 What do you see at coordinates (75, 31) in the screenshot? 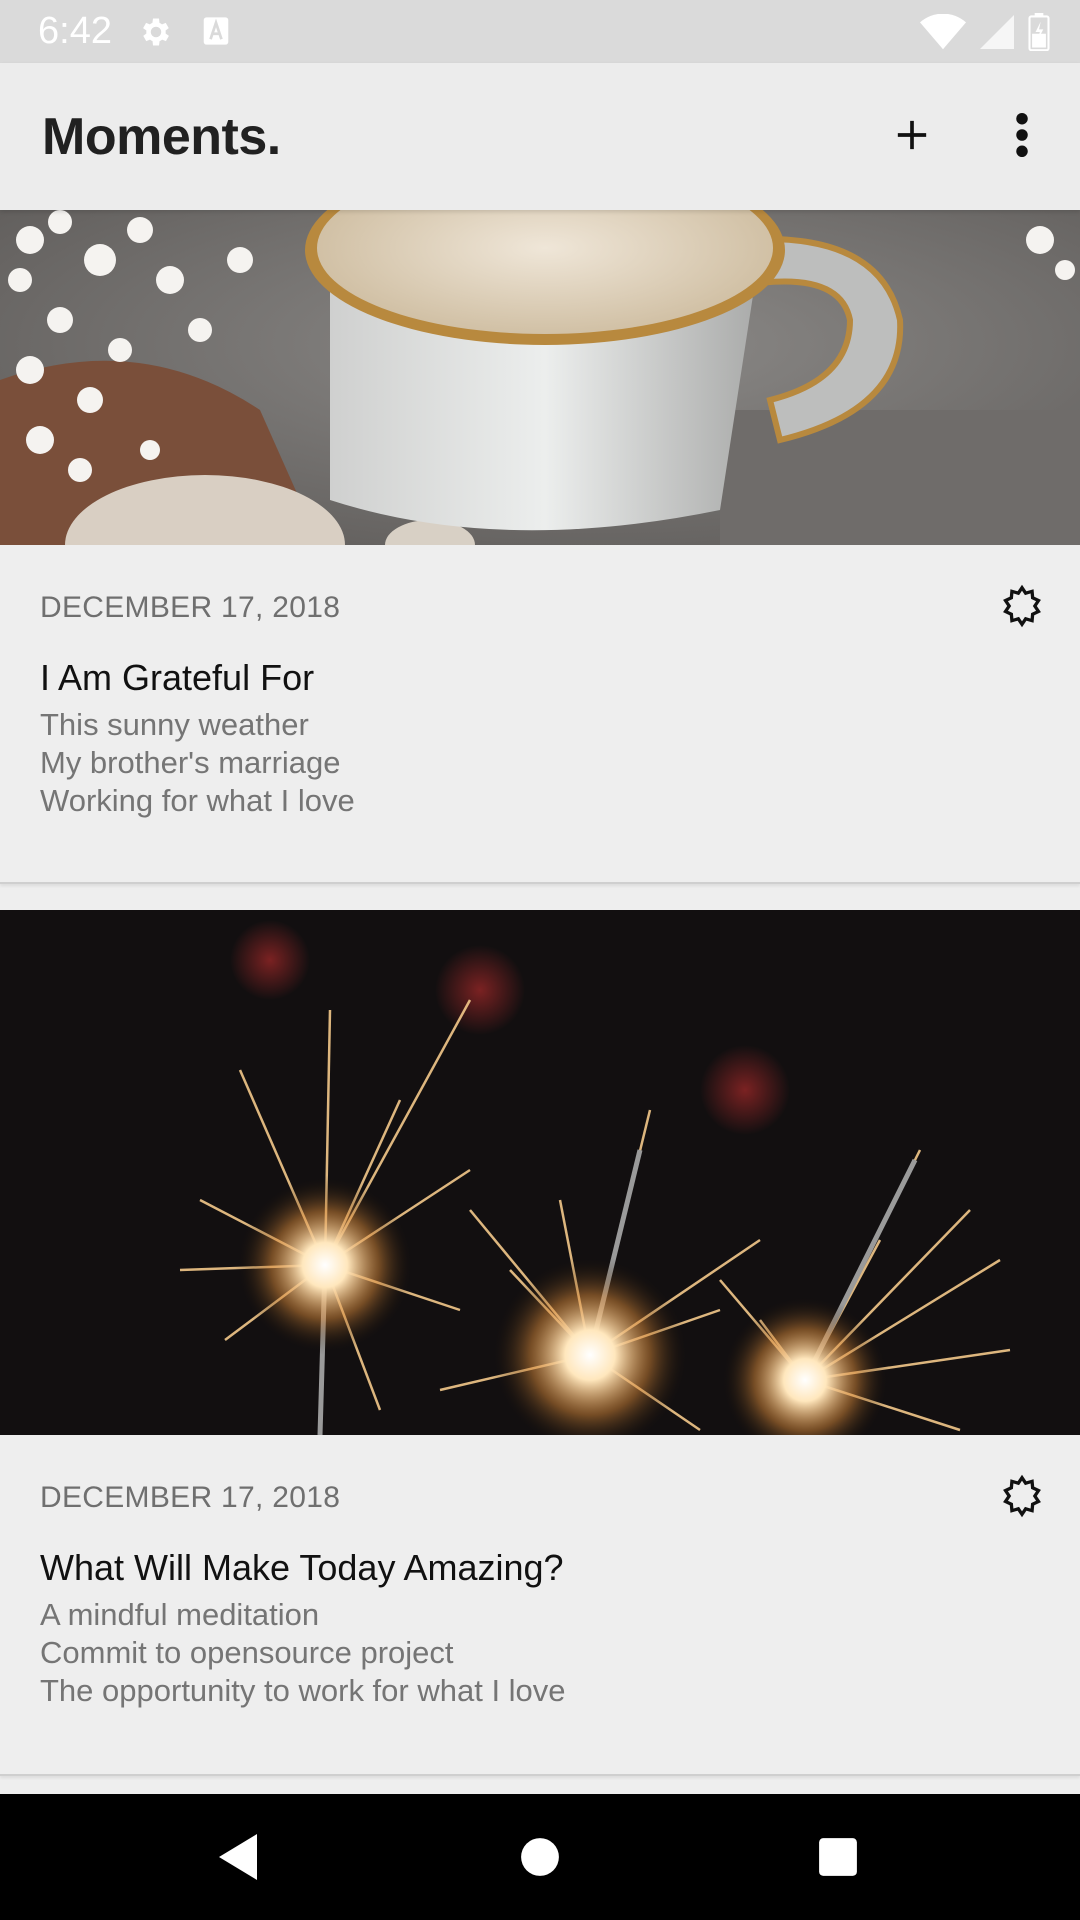
I see `status-time: 6:42` at bounding box center [75, 31].